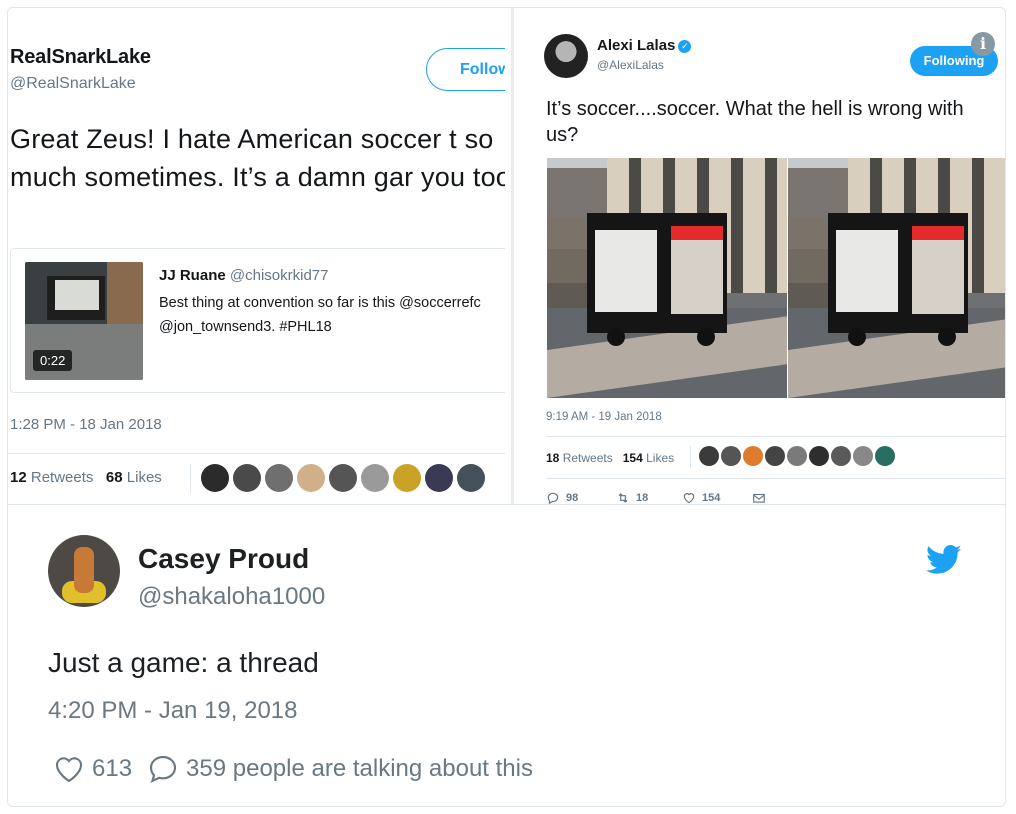 Image resolution: width=1016 pixels, height=814 pixels. I want to click on right-retweets-count: 18, so click(553, 458).